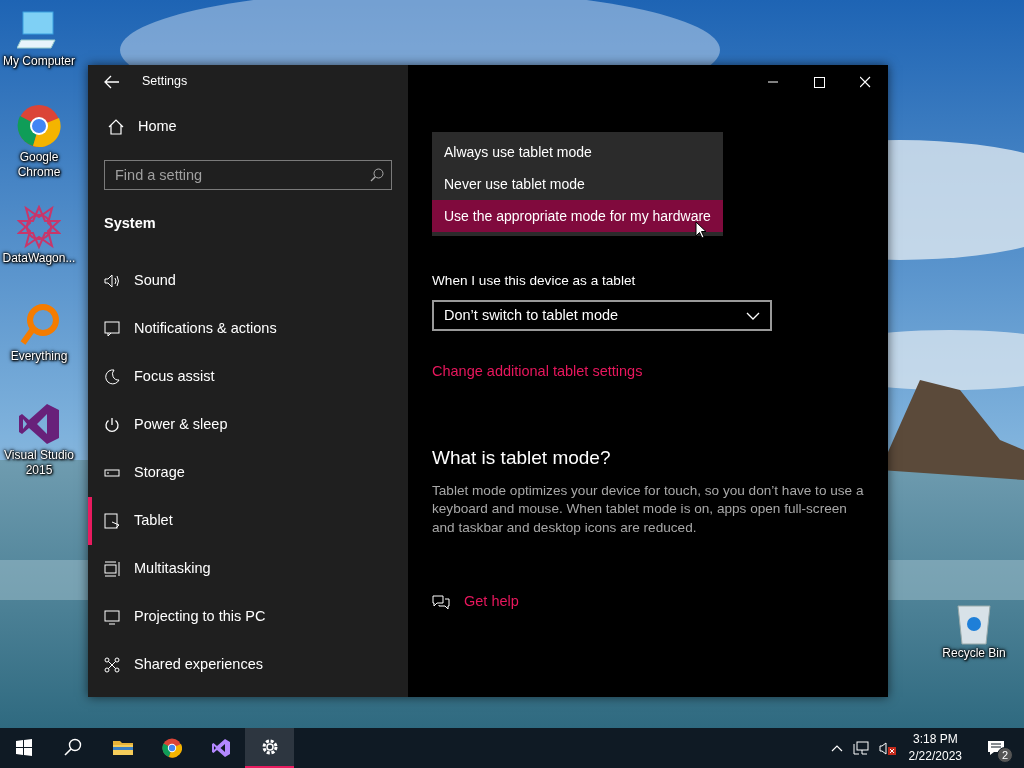 This screenshot has height=768, width=1024. Describe the element at coordinates (248, 424) in the screenshot. I see `sidebar-item: Power & sleep` at that location.